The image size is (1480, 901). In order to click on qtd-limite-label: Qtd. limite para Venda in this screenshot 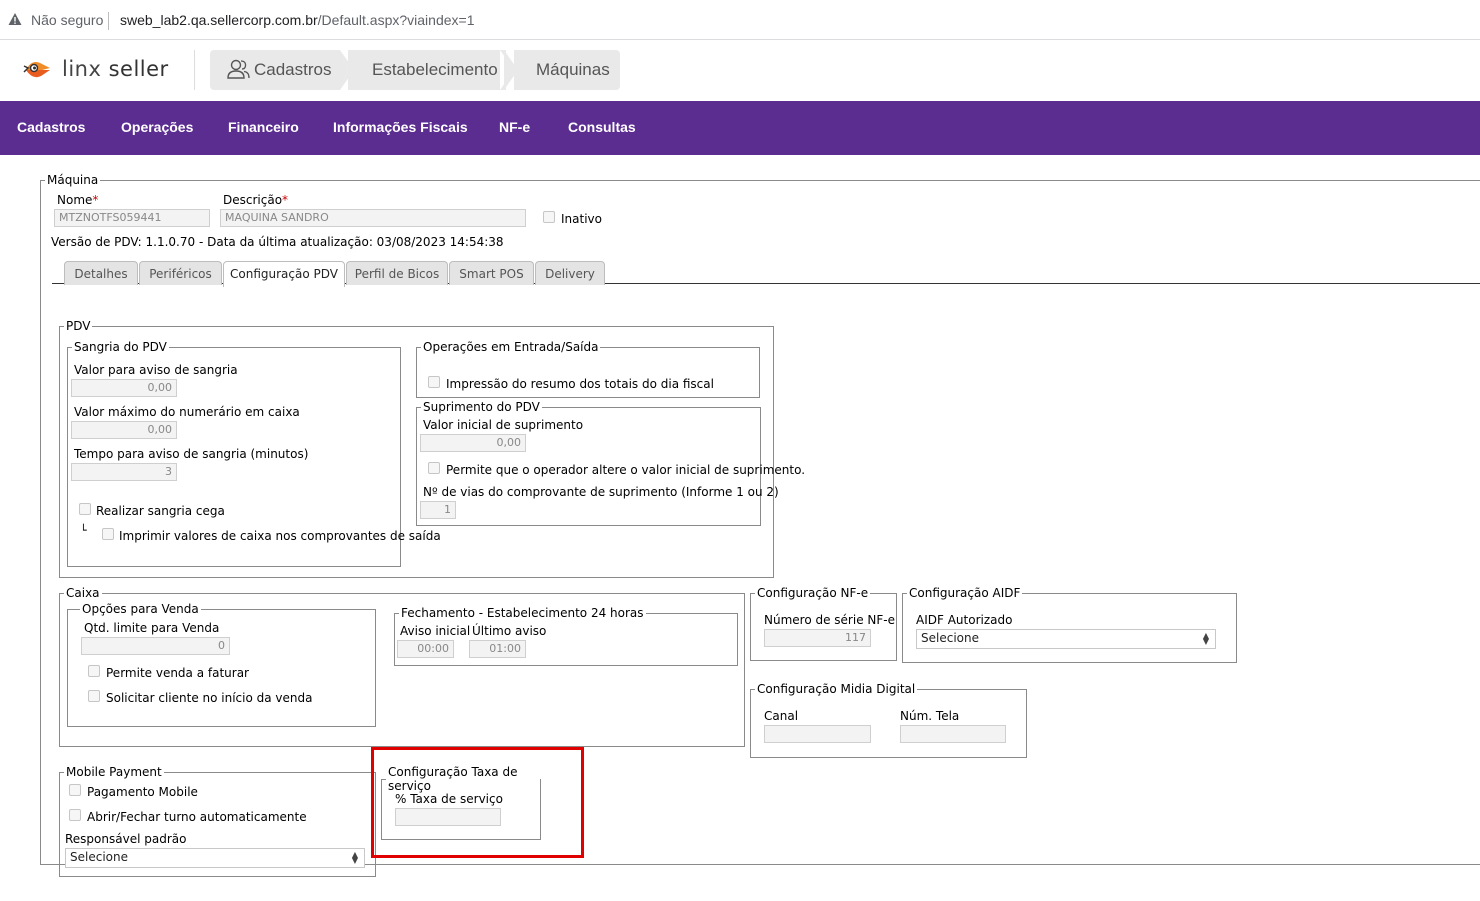, I will do `click(152, 628)`.